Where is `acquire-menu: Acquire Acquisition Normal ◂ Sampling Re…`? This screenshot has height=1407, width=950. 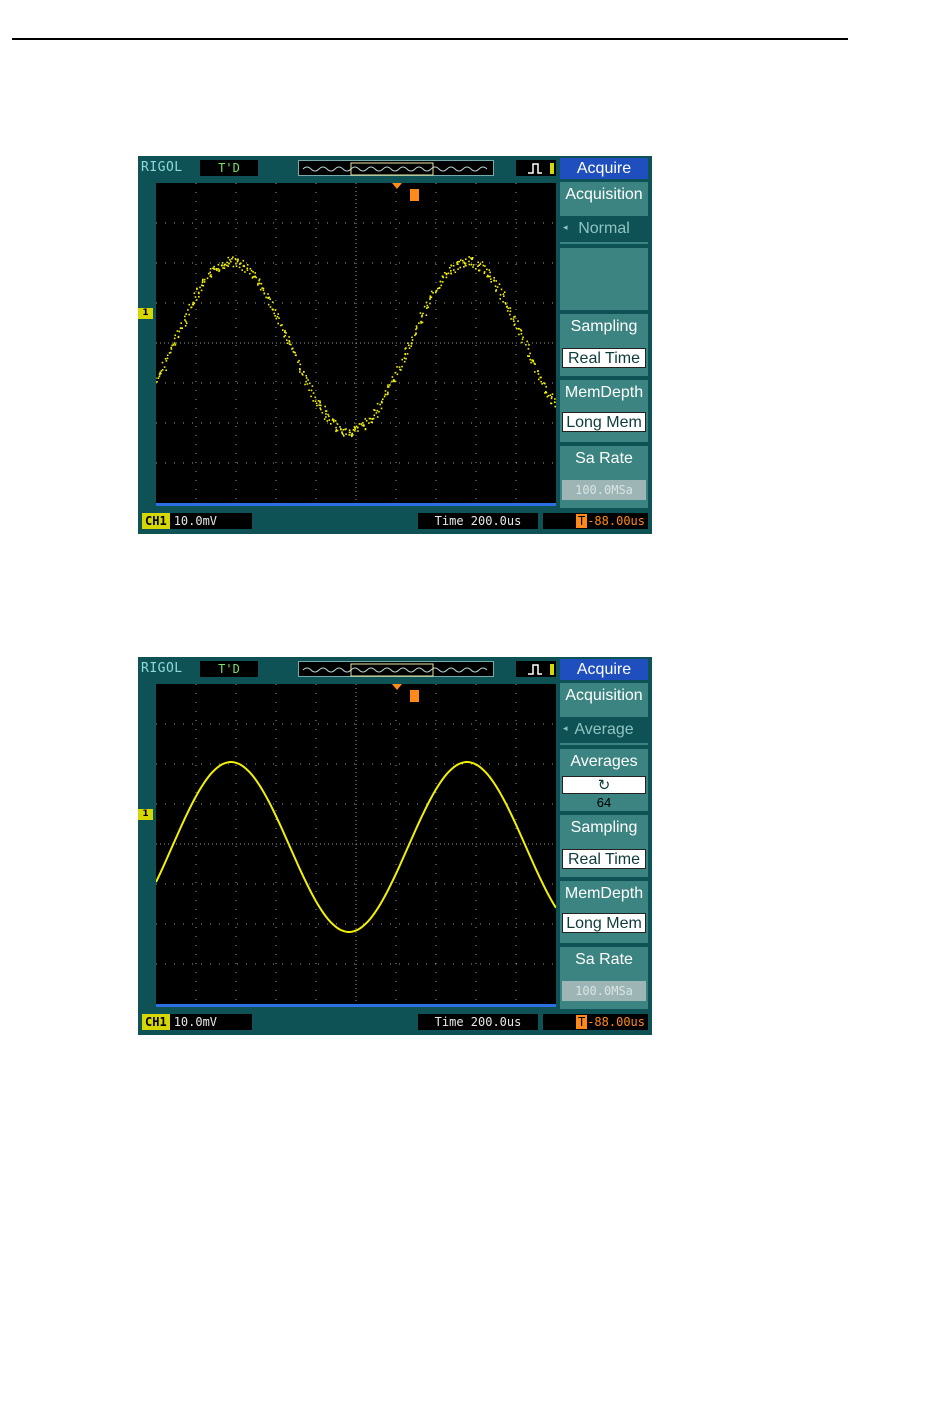 acquire-menu: Acquire Acquisition Normal ◂ Sampling Re… is located at coordinates (604, 332).